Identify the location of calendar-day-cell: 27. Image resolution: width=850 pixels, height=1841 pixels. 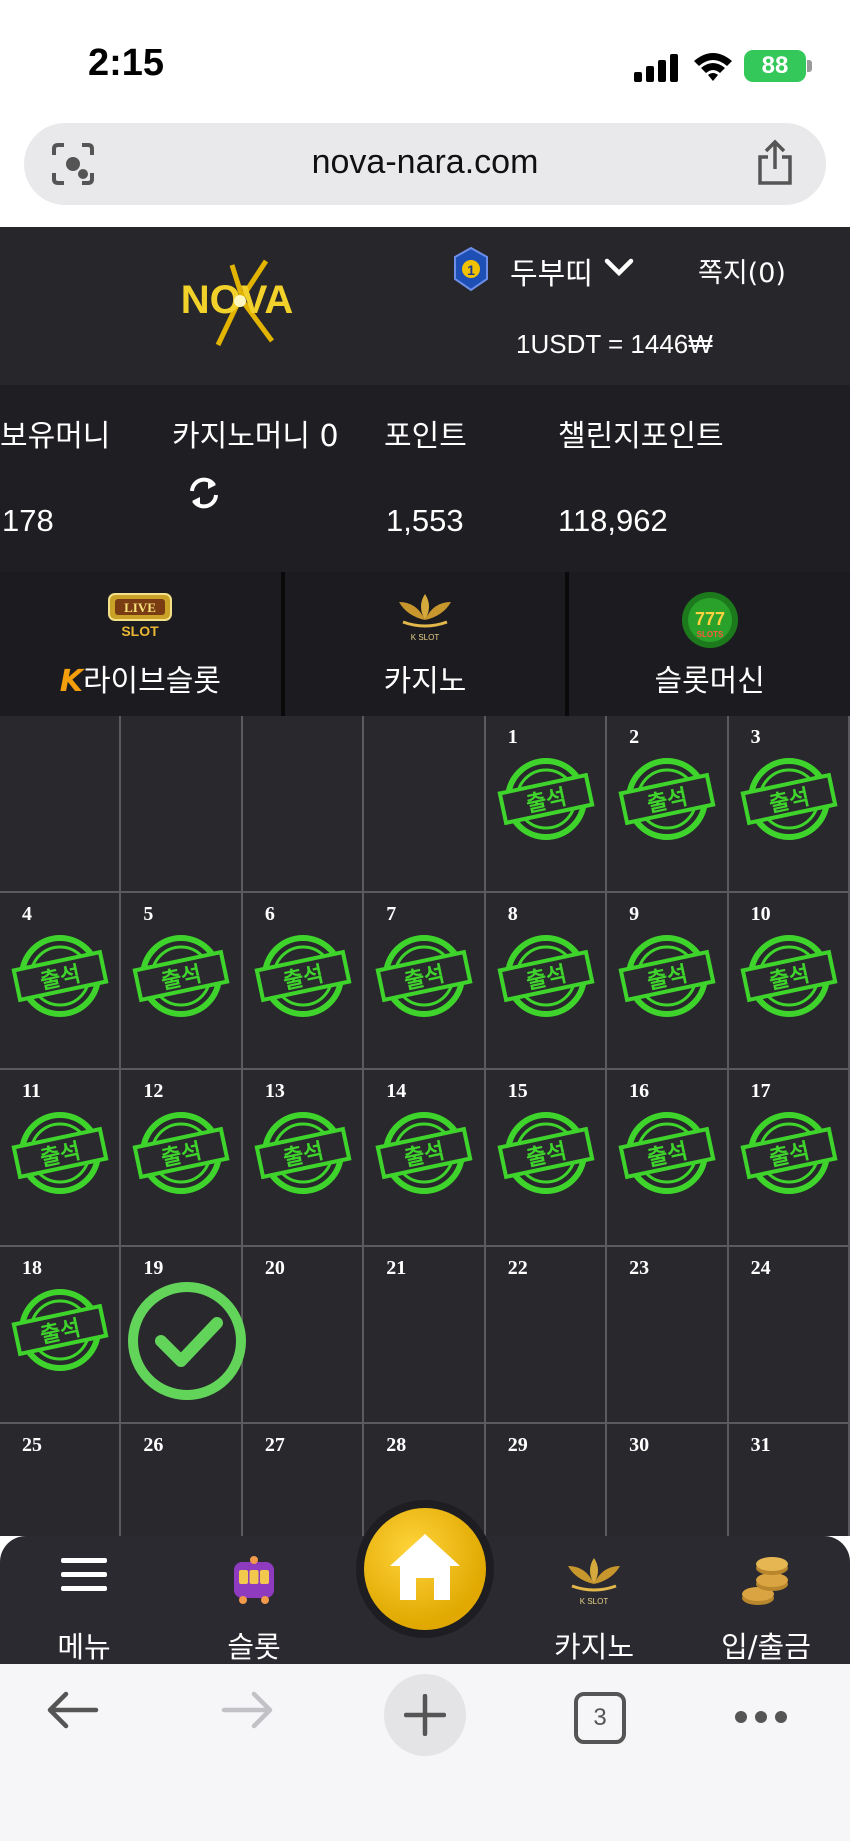
(304, 1480).